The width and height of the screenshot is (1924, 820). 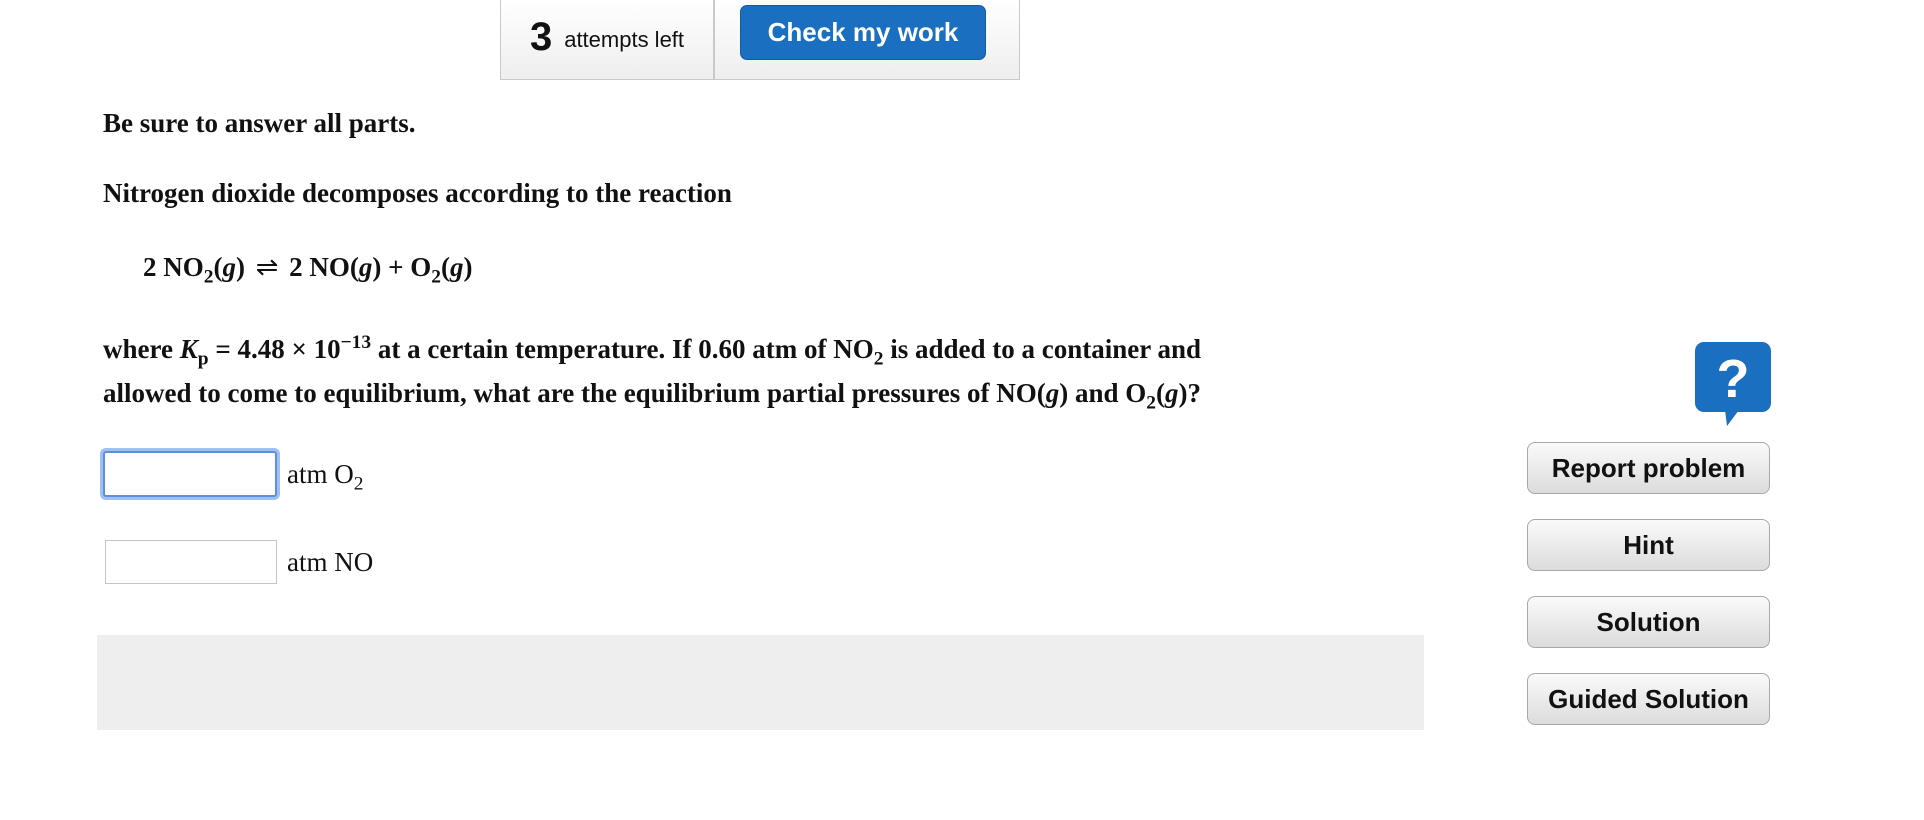 What do you see at coordinates (541, 37) in the screenshot?
I see `attempts-count: 3` at bounding box center [541, 37].